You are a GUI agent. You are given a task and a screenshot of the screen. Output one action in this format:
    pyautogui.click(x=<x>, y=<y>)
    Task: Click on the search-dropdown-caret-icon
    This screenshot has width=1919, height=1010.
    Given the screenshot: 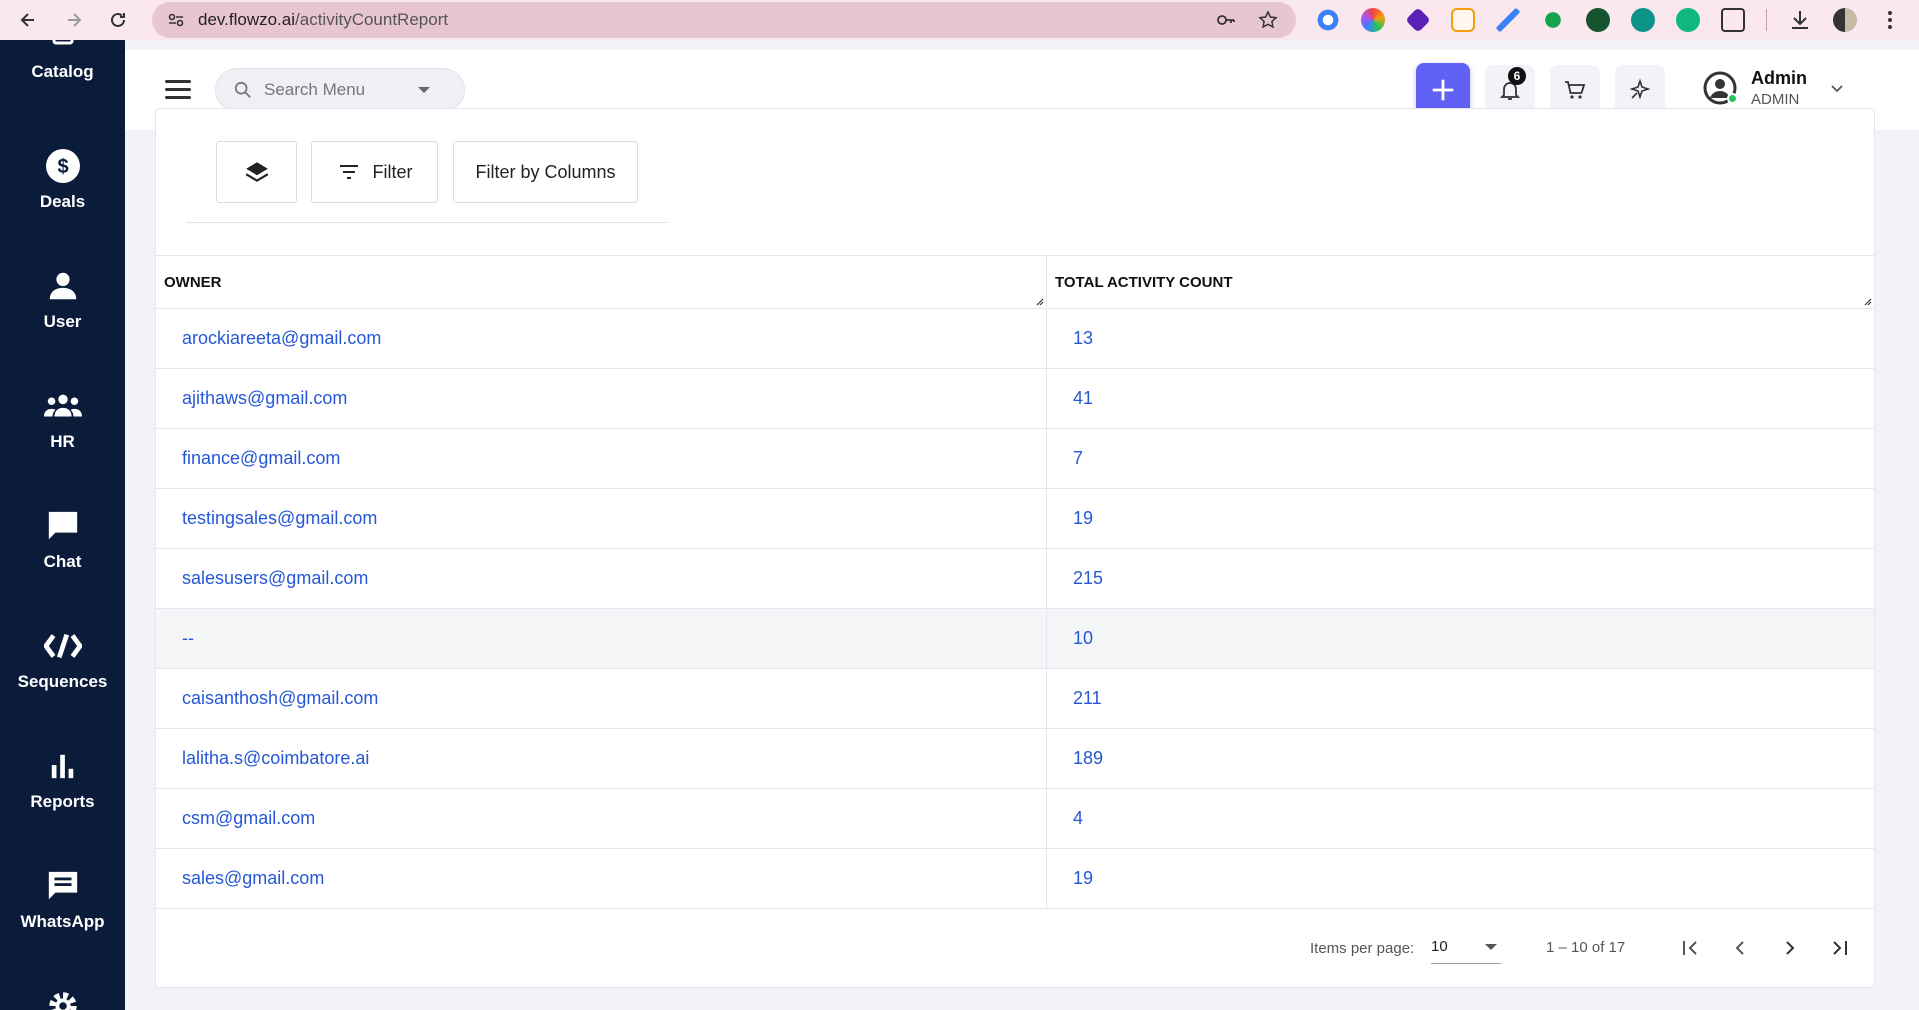 What is the action you would take?
    pyautogui.click(x=424, y=90)
    